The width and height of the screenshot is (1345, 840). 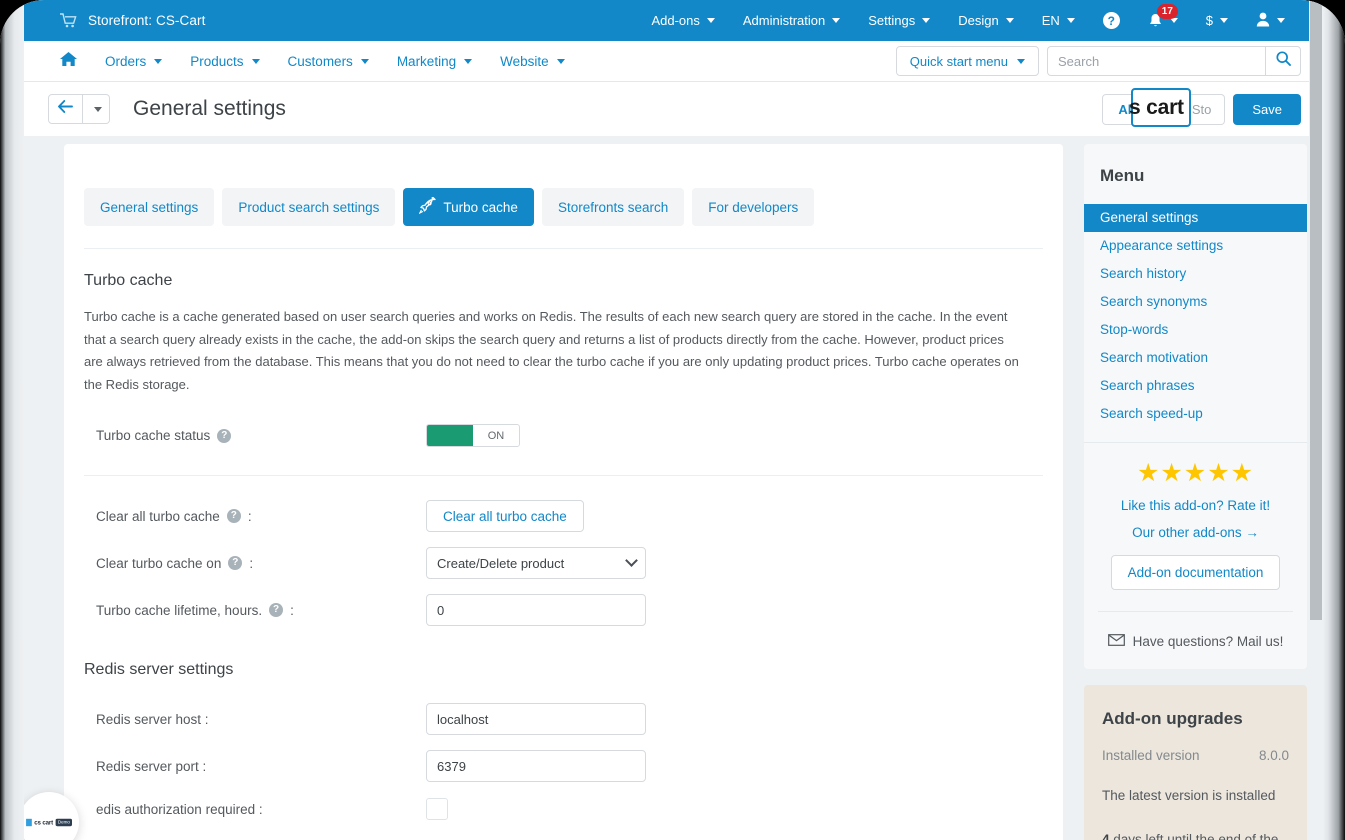 What do you see at coordinates (261, 766) in the screenshot?
I see `row-label: Redis server port :` at bounding box center [261, 766].